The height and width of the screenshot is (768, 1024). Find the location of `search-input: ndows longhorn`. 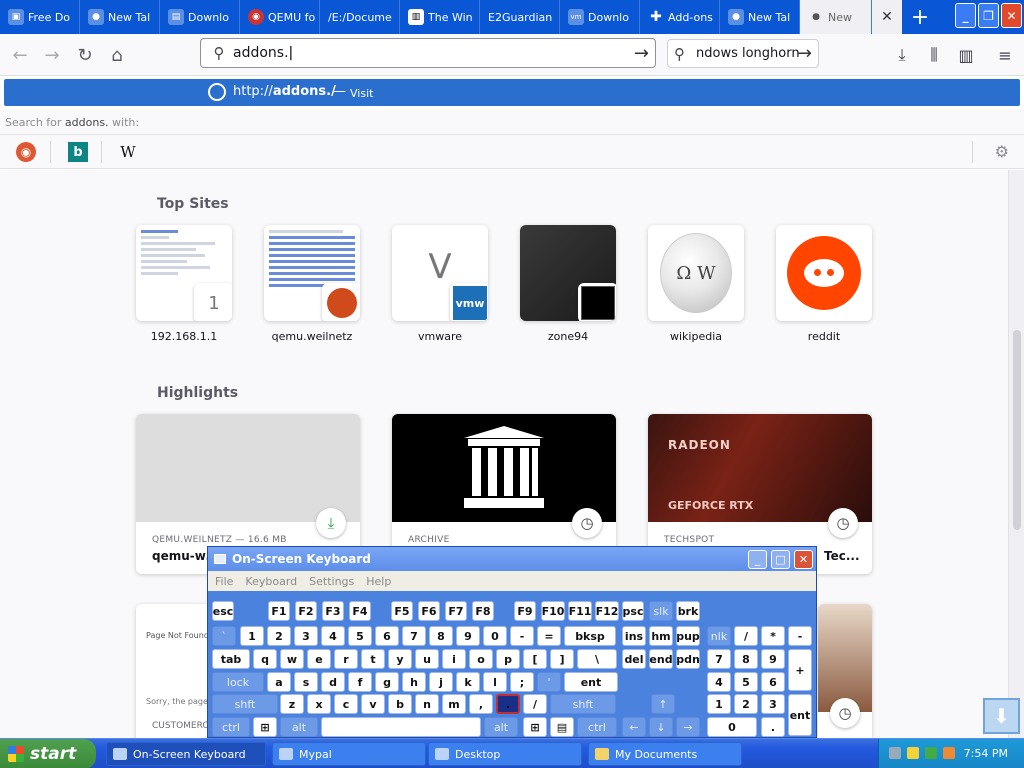

search-input: ndows longhorn is located at coordinates (748, 53).